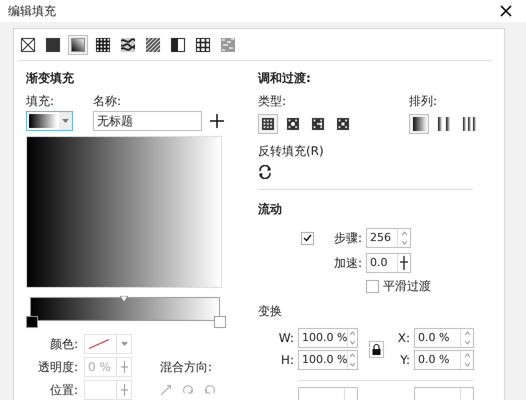 Image resolution: width=526 pixels, height=400 pixels. Describe the element at coordinates (347, 238) in the screenshot. I see `steps-label: 步骤:` at that location.